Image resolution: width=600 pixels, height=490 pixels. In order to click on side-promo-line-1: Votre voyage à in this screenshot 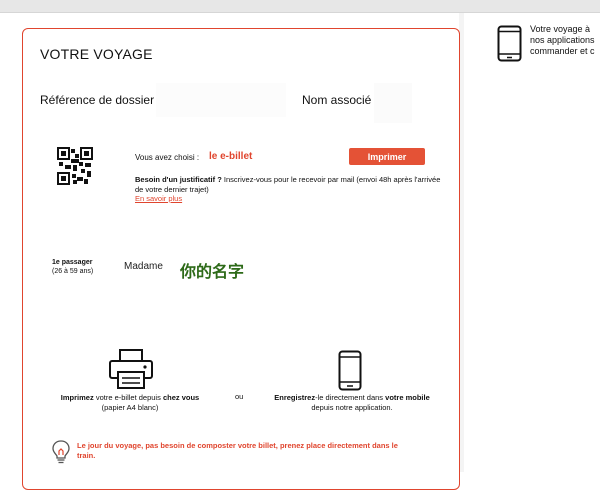, I will do `click(560, 29)`.